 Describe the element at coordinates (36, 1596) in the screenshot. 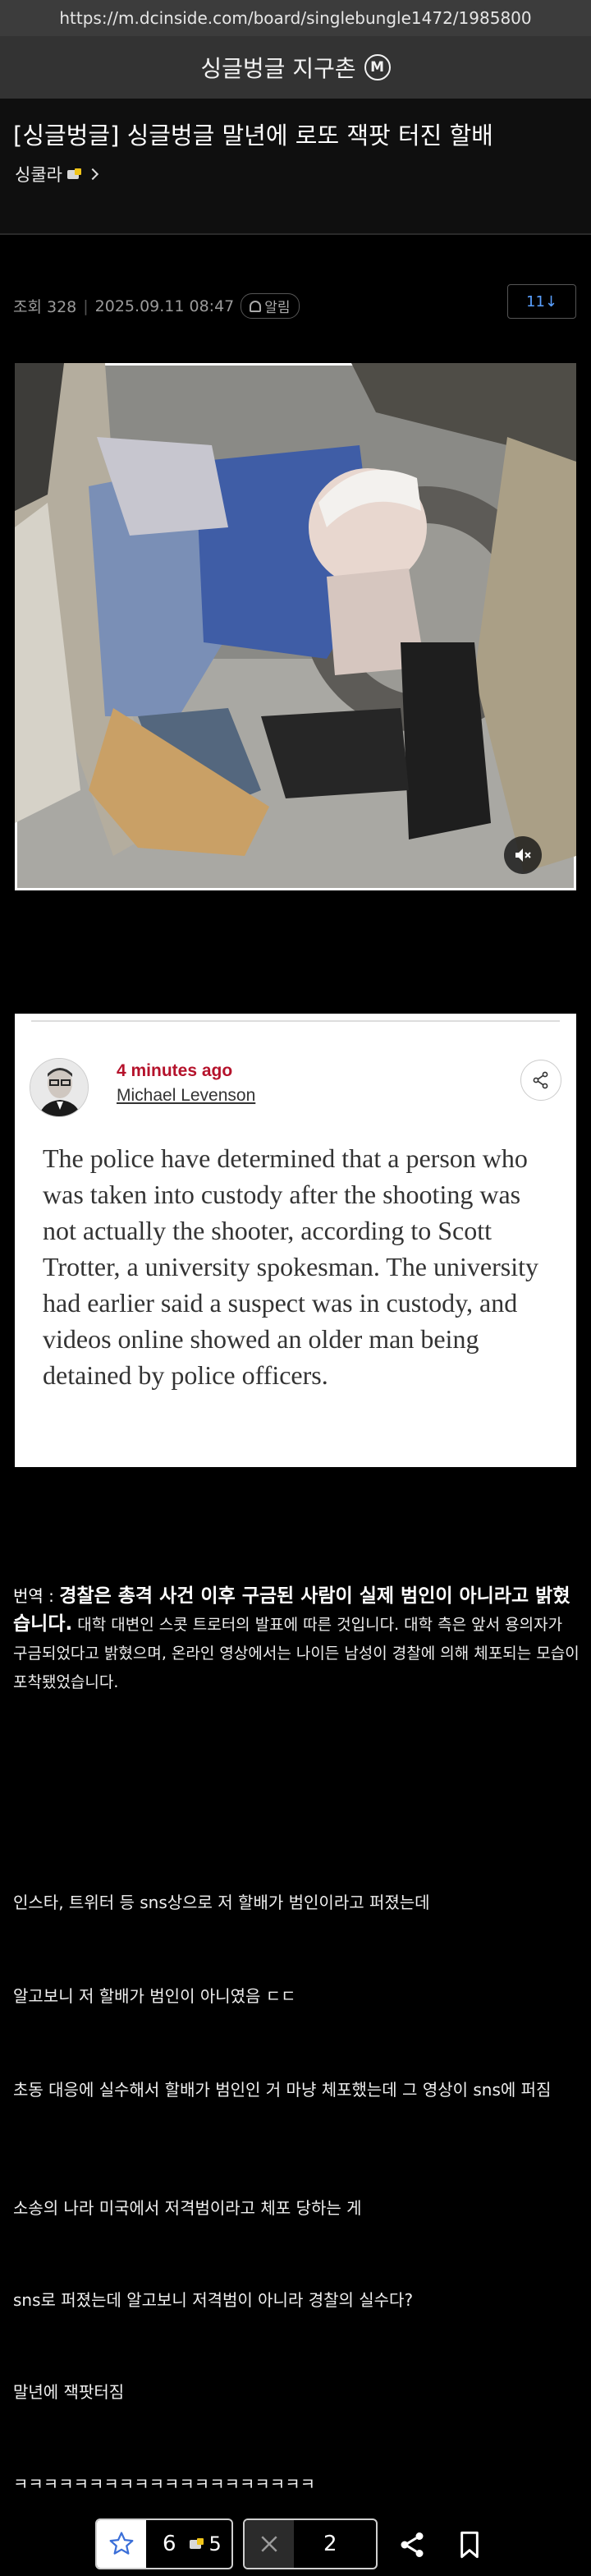

I see `translation-label: 번역 :` at that location.